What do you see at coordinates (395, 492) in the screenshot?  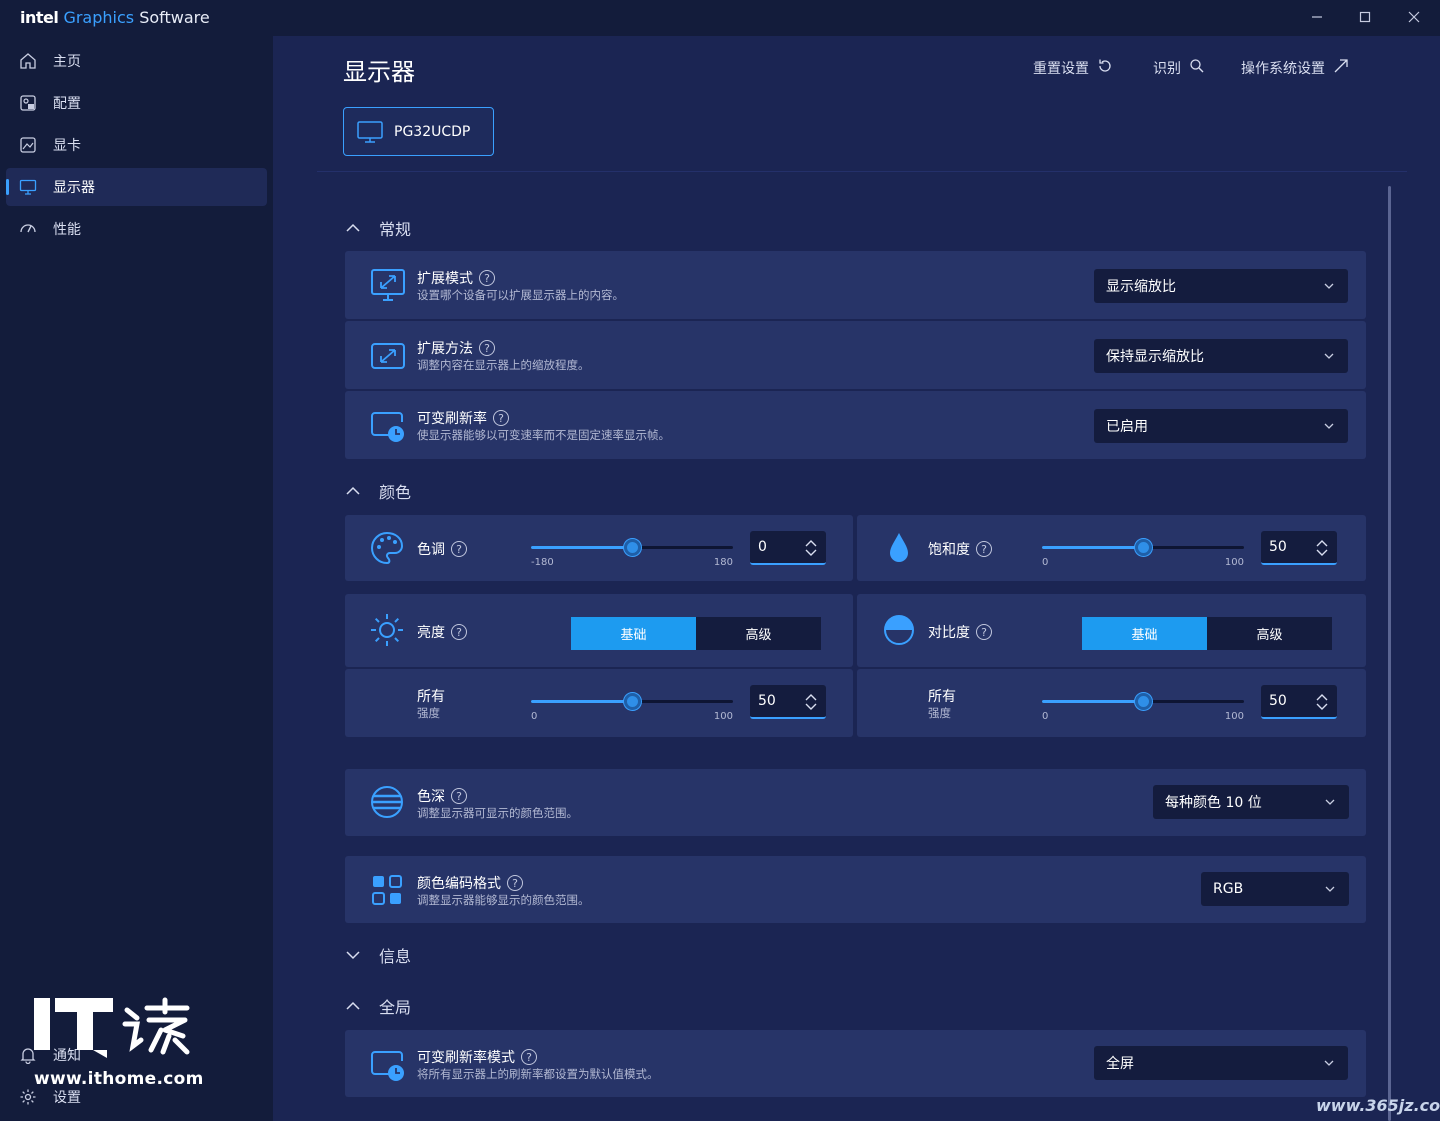 I see `section-title: 颜色` at bounding box center [395, 492].